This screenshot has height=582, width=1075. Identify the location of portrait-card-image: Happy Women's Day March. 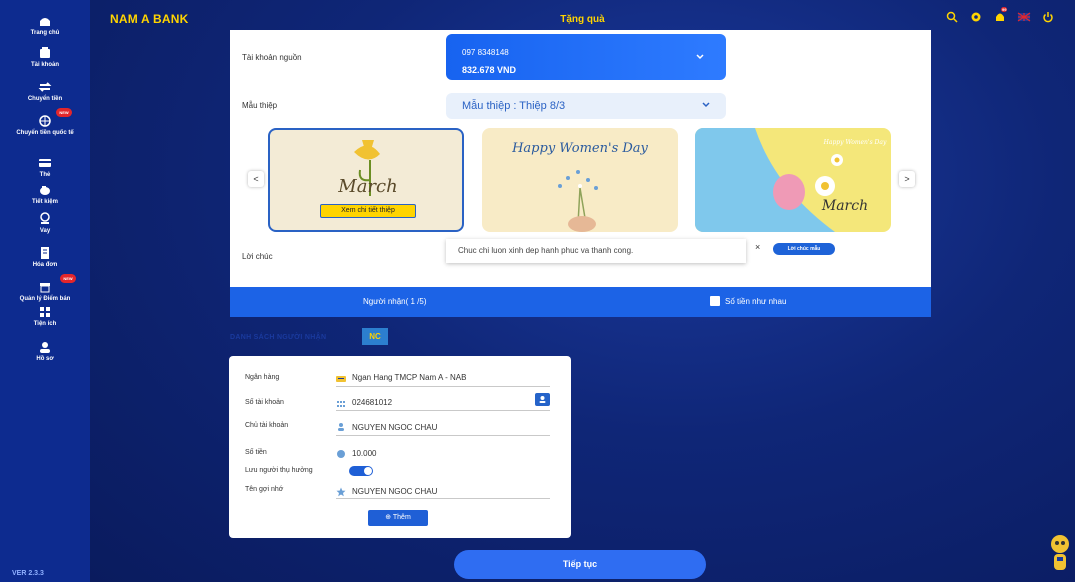
(791, 180).